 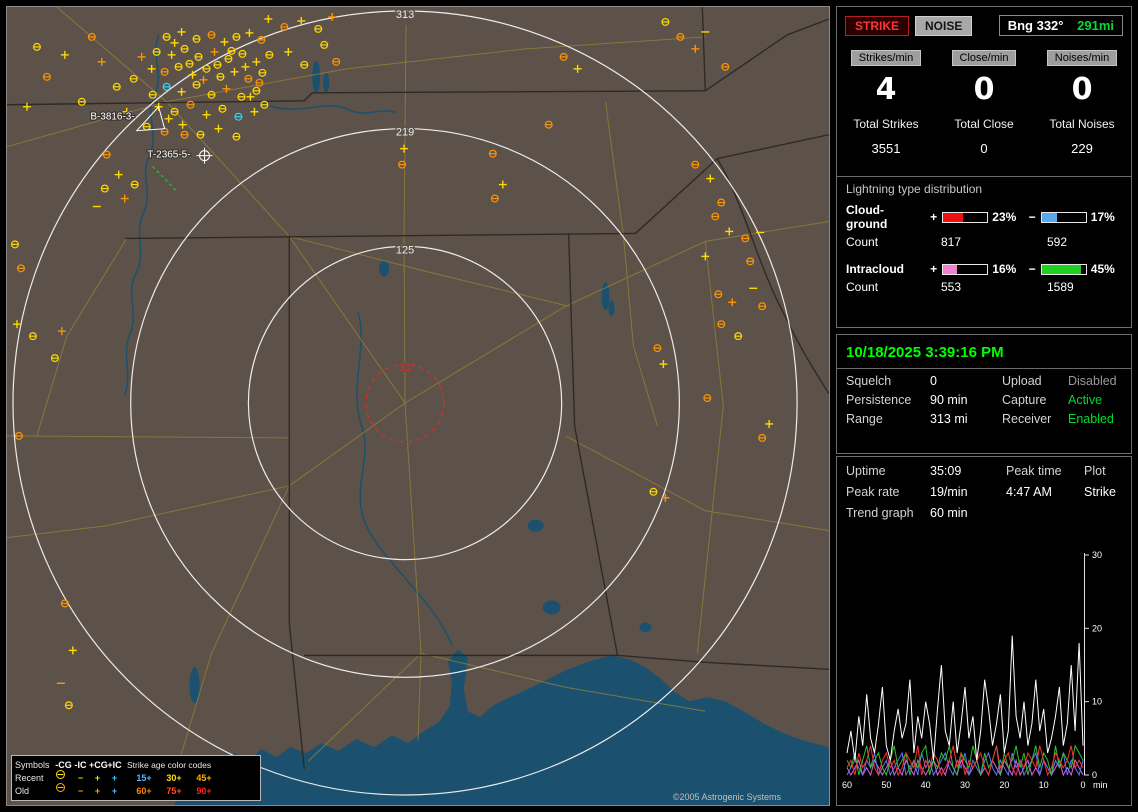 What do you see at coordinates (886, 785) in the screenshot?
I see `svg-text: 50` at bounding box center [886, 785].